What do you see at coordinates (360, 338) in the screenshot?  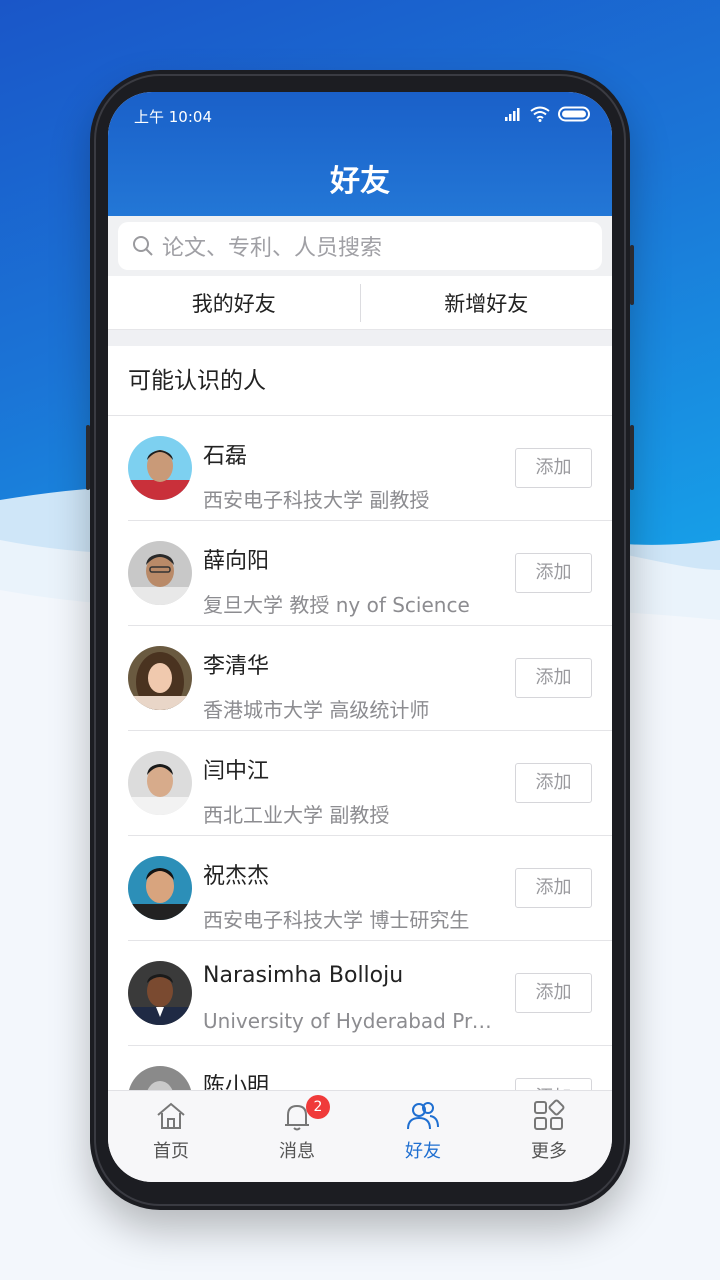 I see `section-gap` at bounding box center [360, 338].